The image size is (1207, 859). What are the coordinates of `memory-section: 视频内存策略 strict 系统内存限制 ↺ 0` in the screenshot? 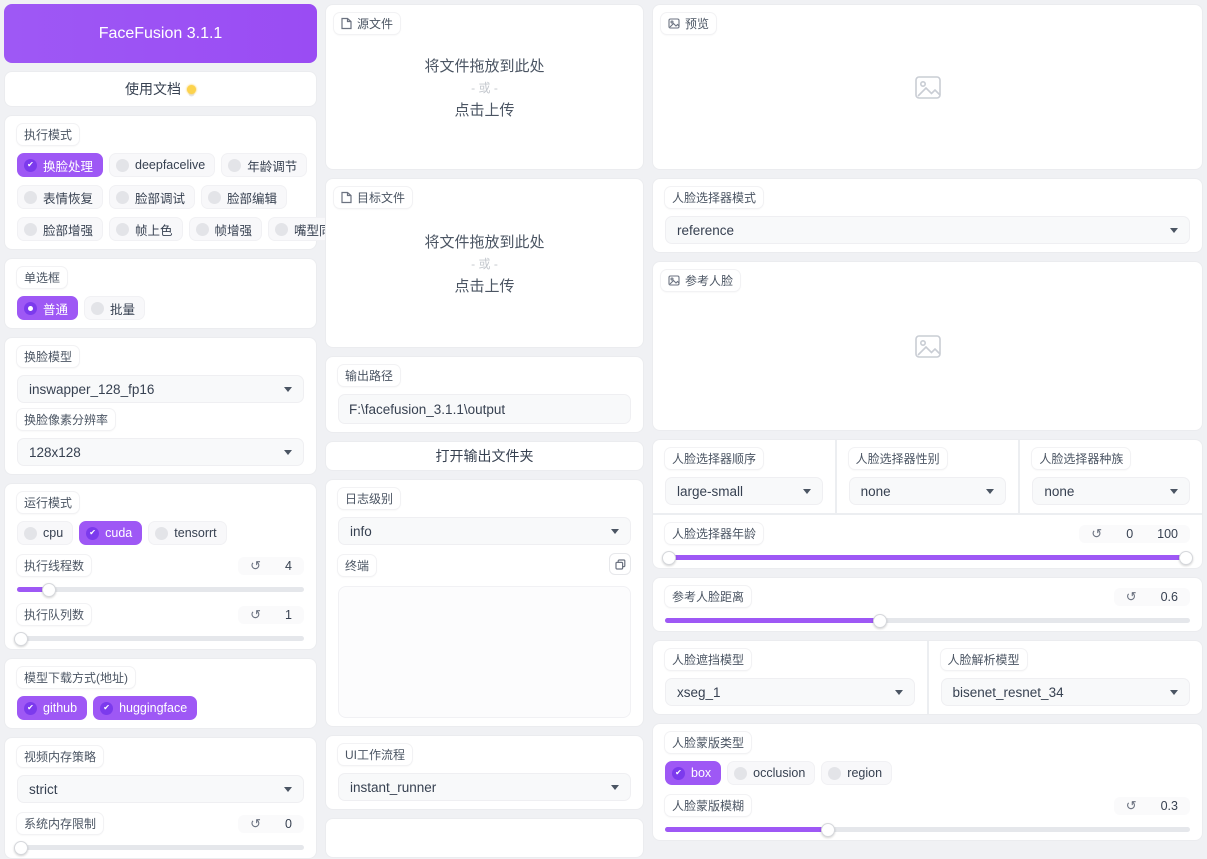 It's located at (160, 798).